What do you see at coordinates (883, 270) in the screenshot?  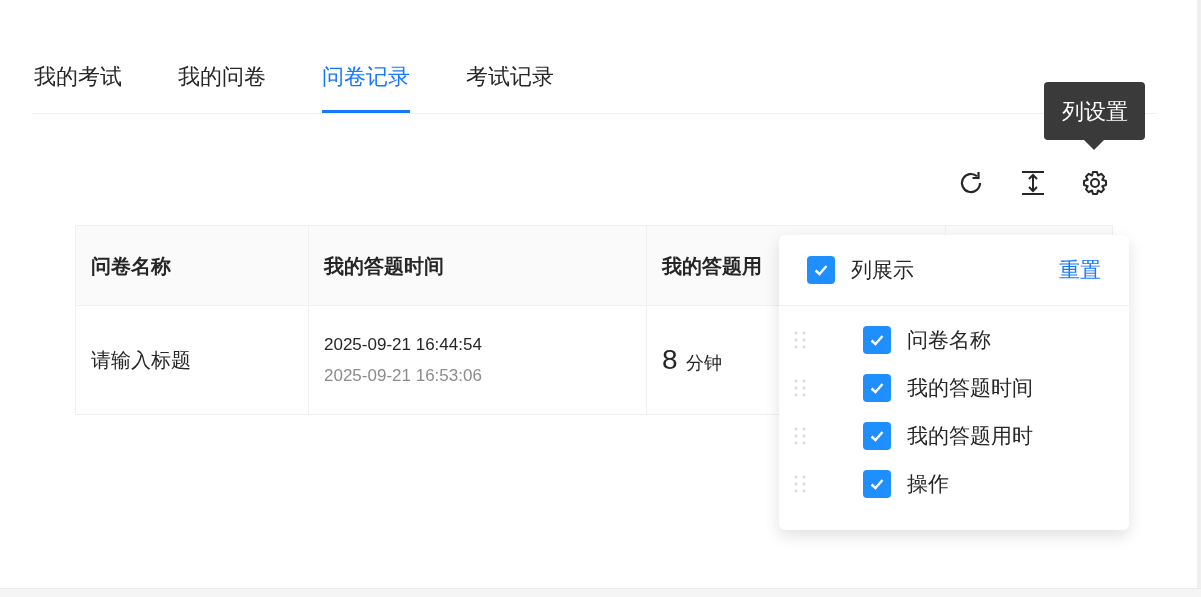 I see `popover-title: 列展示` at bounding box center [883, 270].